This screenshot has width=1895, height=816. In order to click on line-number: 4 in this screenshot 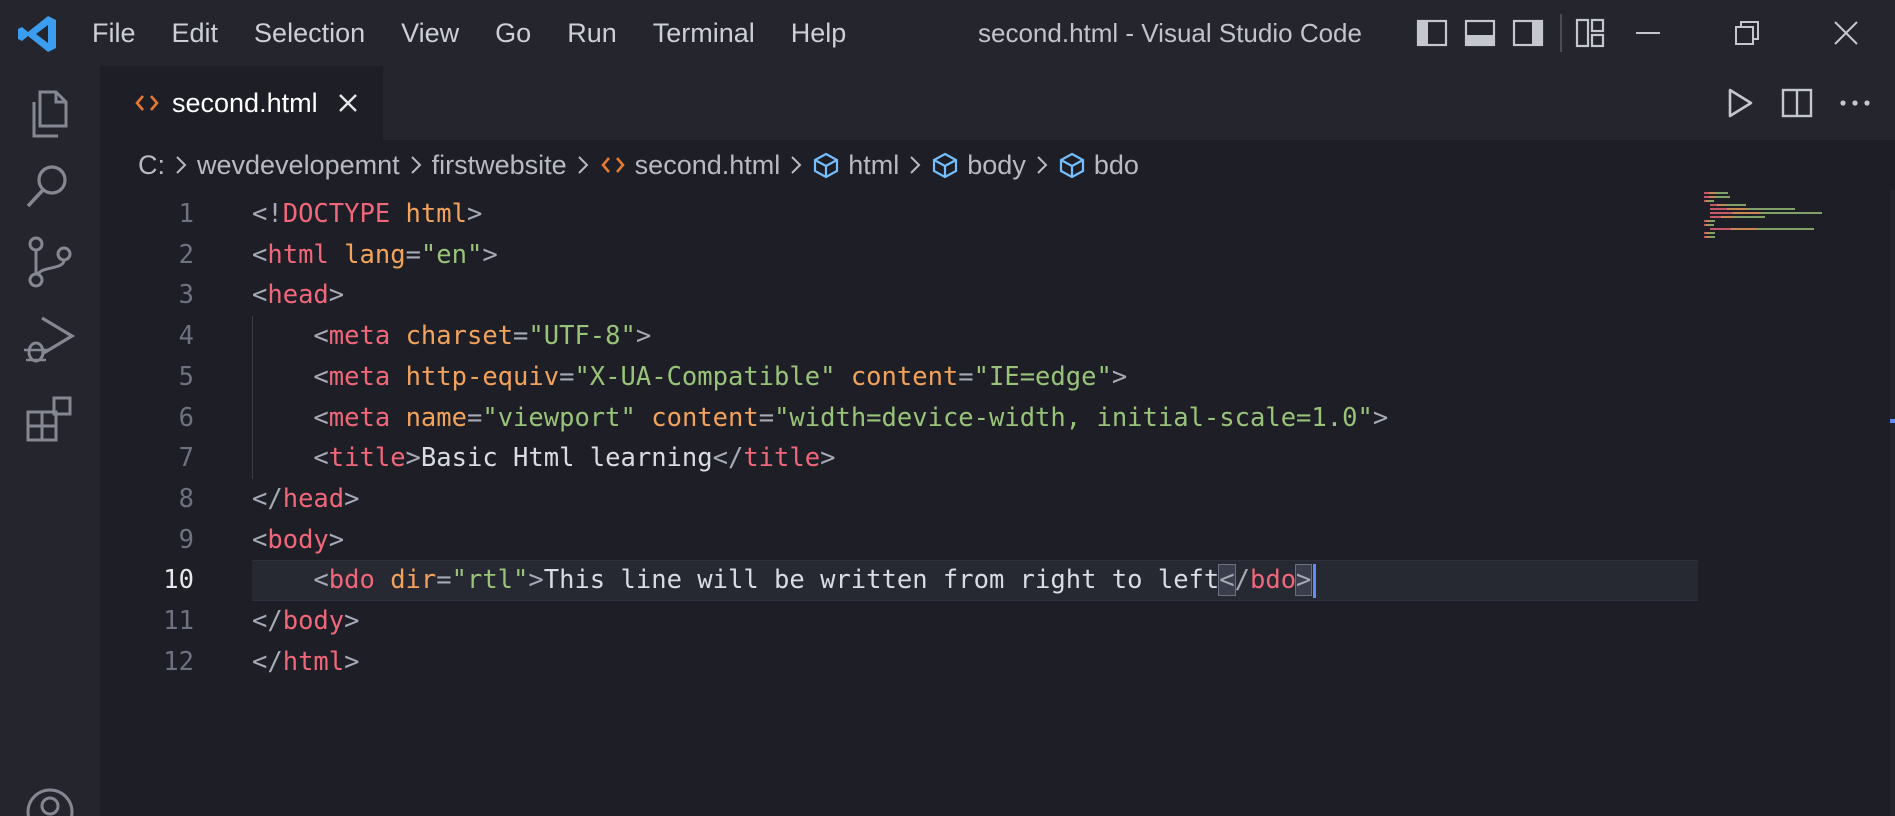, I will do `click(186, 336)`.